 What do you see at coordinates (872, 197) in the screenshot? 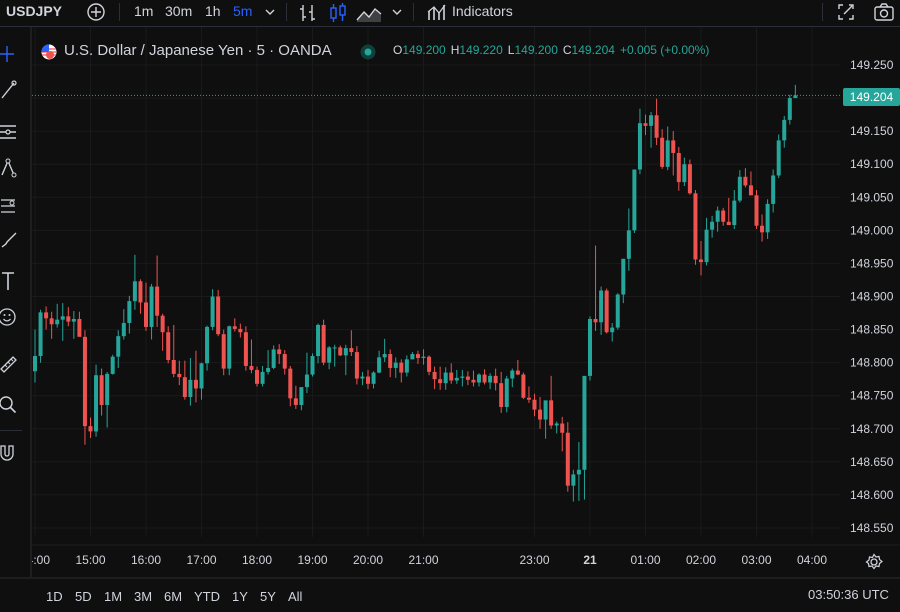
I see `price-tick-label: 149.050` at bounding box center [872, 197].